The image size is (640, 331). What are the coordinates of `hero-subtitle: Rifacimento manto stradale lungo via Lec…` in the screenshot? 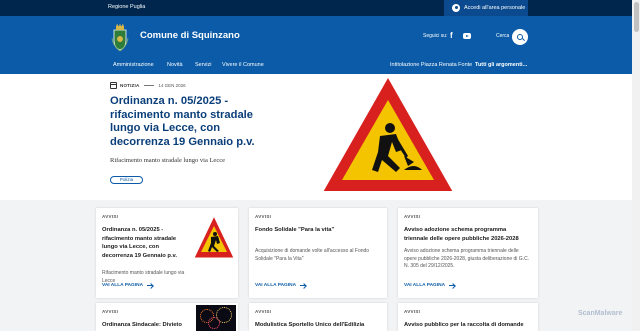 It's located at (167, 160).